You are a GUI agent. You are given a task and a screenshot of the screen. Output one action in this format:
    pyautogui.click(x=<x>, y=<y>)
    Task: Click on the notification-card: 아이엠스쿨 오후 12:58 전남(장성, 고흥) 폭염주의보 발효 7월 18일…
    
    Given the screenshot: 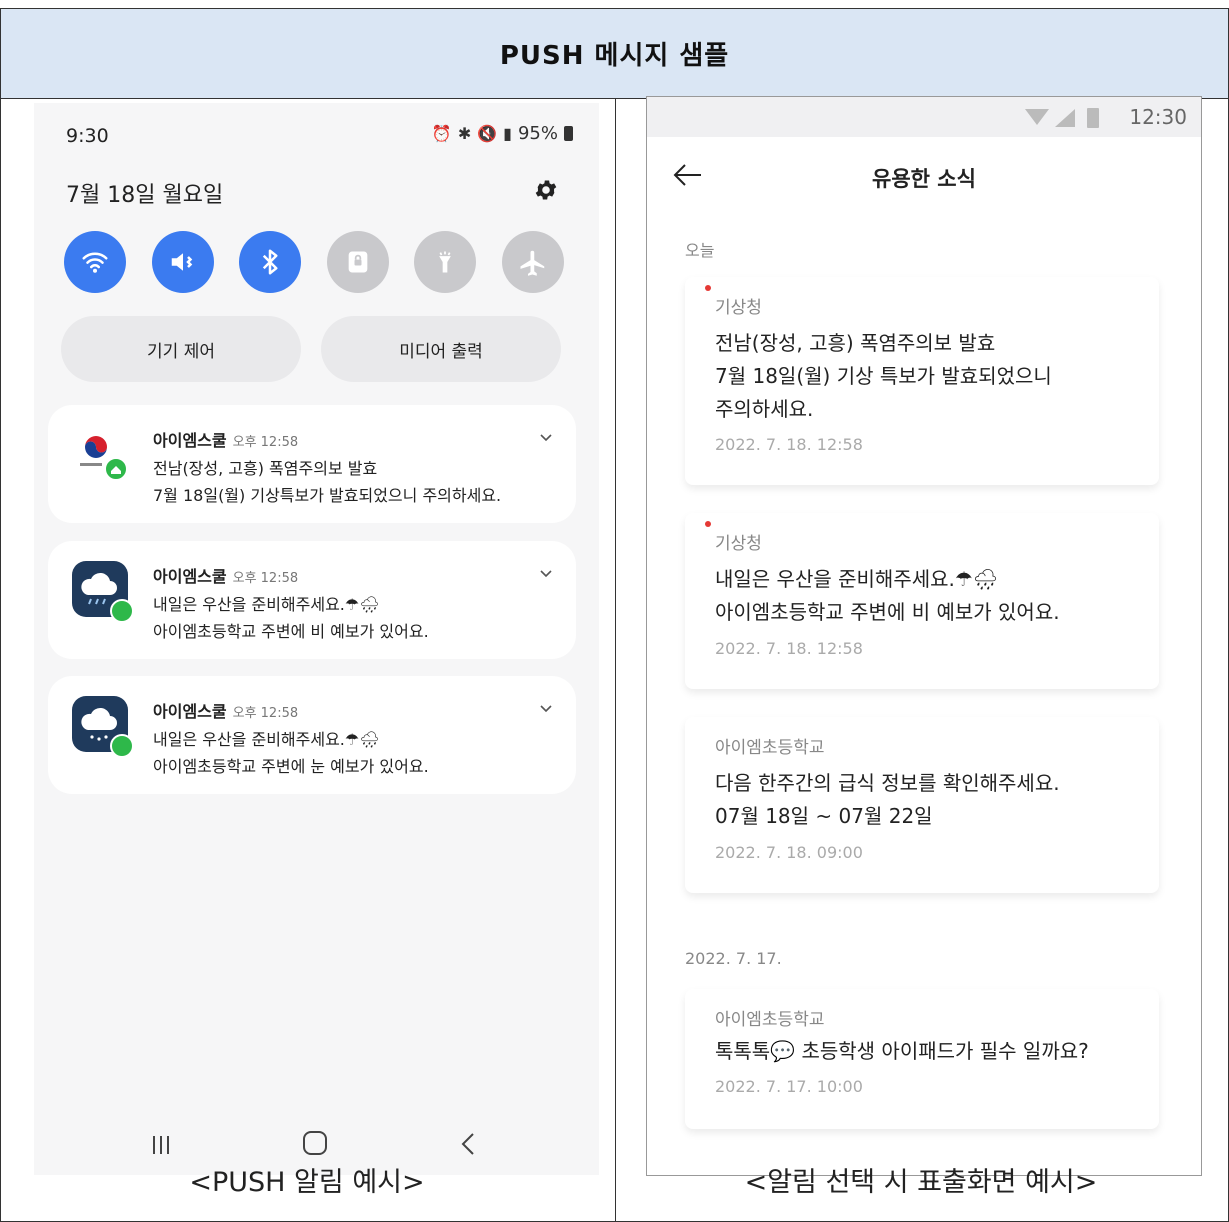 What is the action you would take?
    pyautogui.click(x=312, y=464)
    